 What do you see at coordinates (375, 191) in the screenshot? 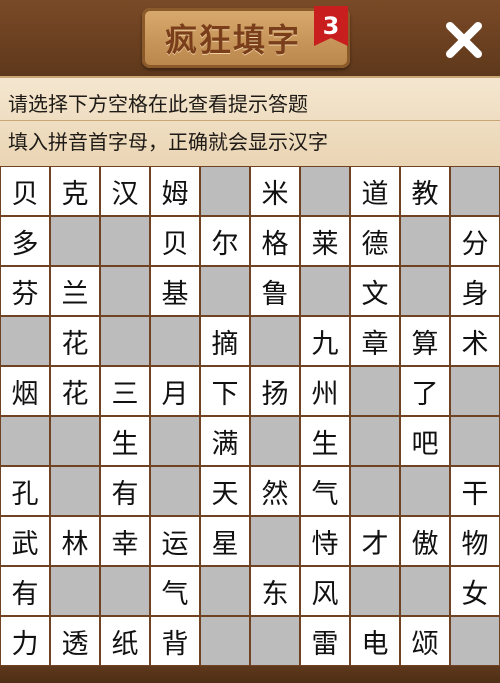
I see `grid-cell-letter: 道` at bounding box center [375, 191].